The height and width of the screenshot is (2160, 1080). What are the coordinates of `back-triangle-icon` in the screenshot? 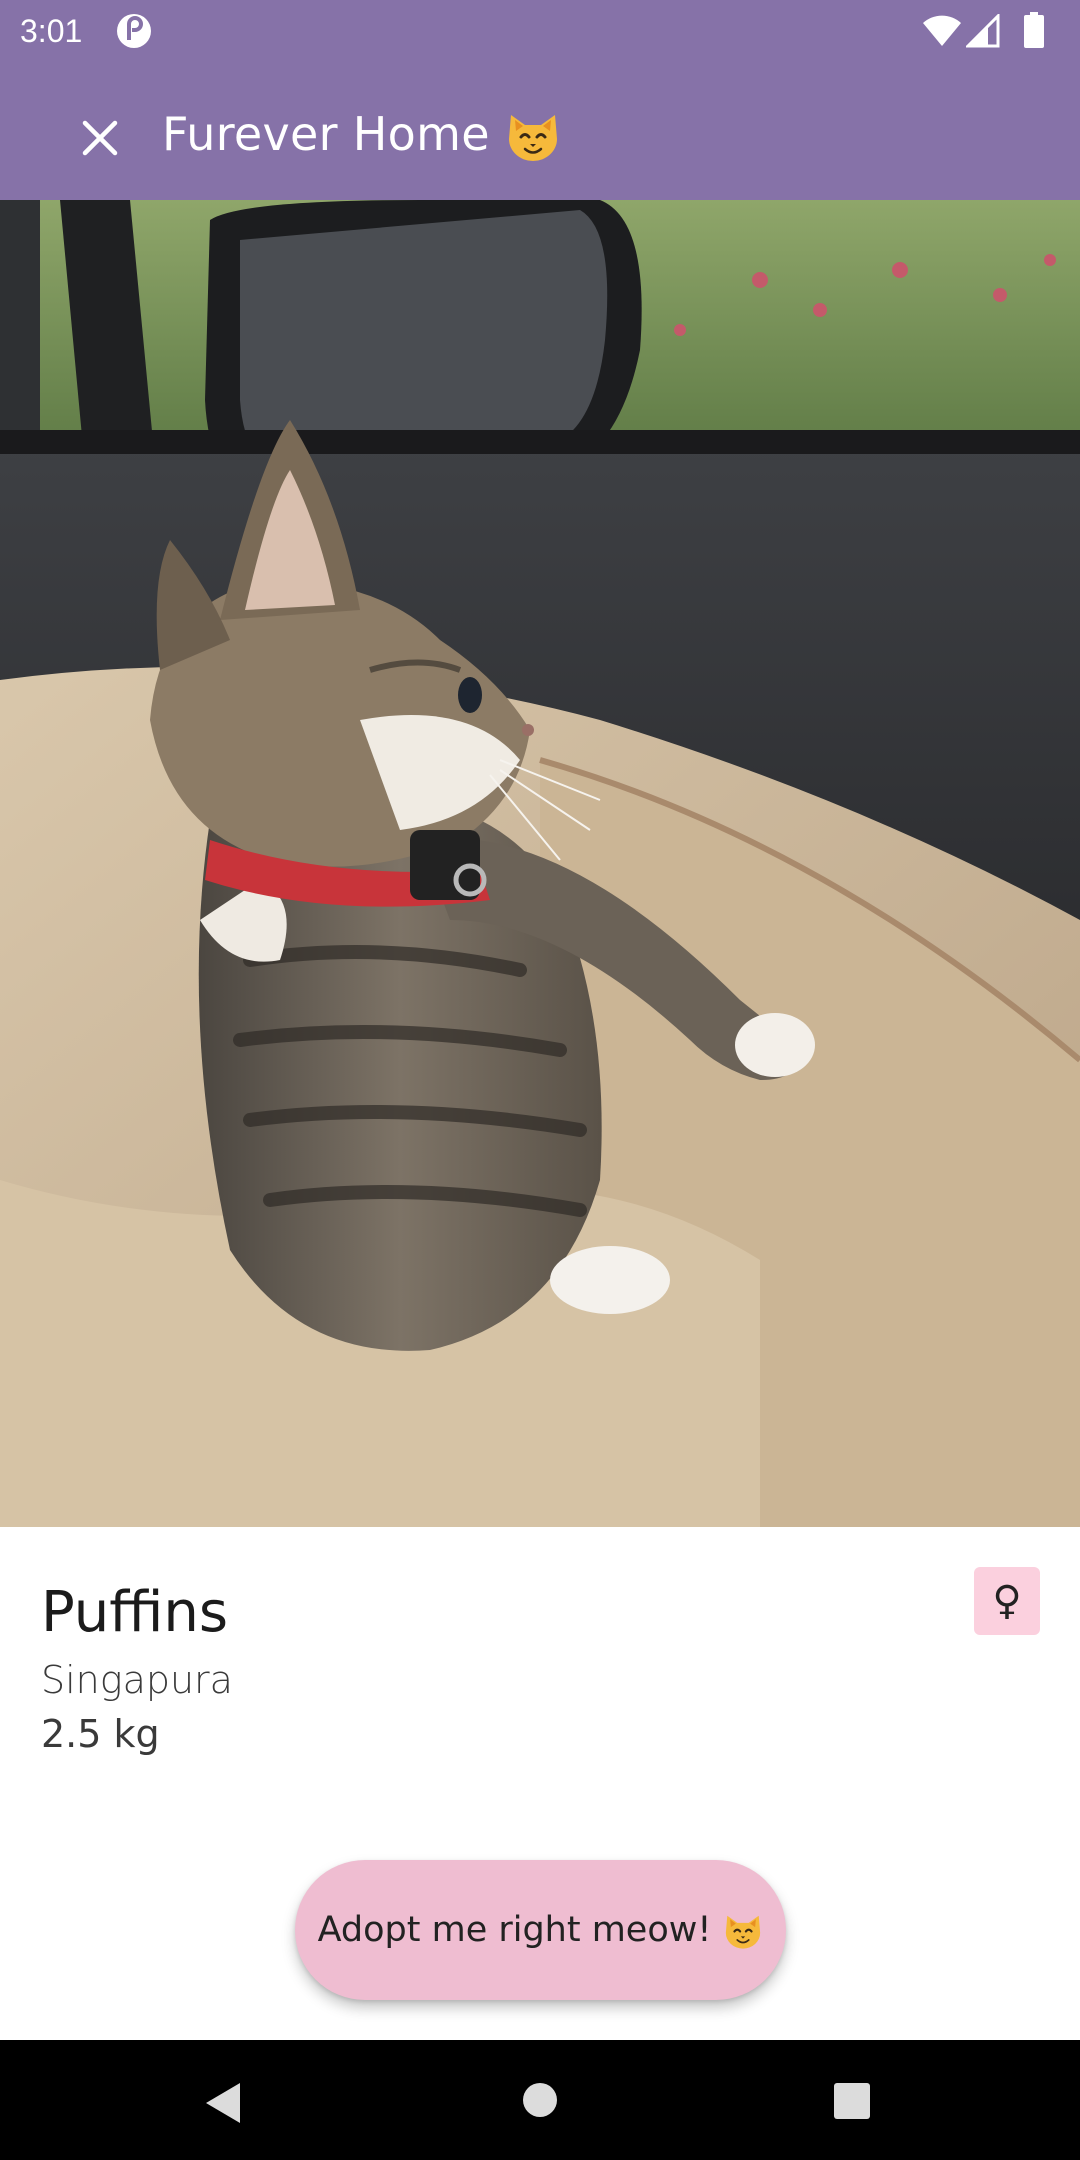 It's located at (223, 2103).